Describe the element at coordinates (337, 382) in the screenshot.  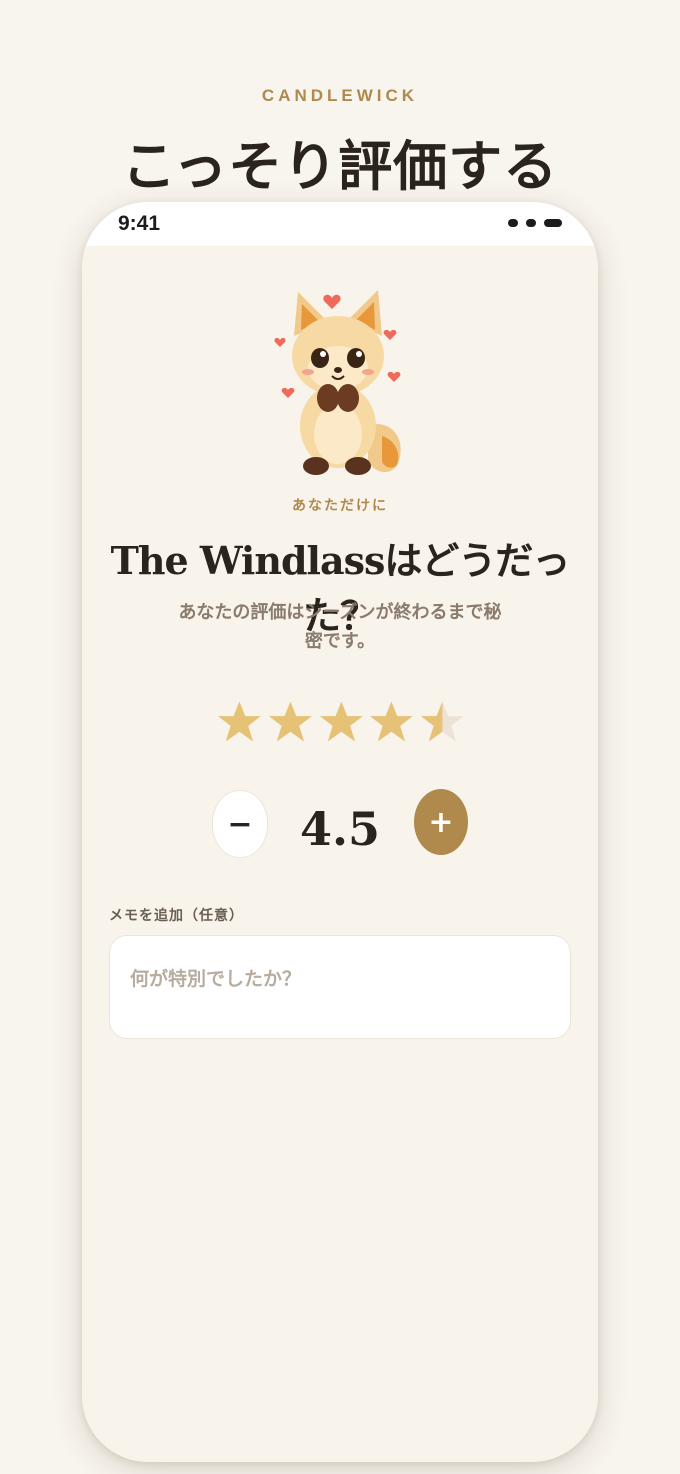
I see `fox-mascot-icon` at that location.